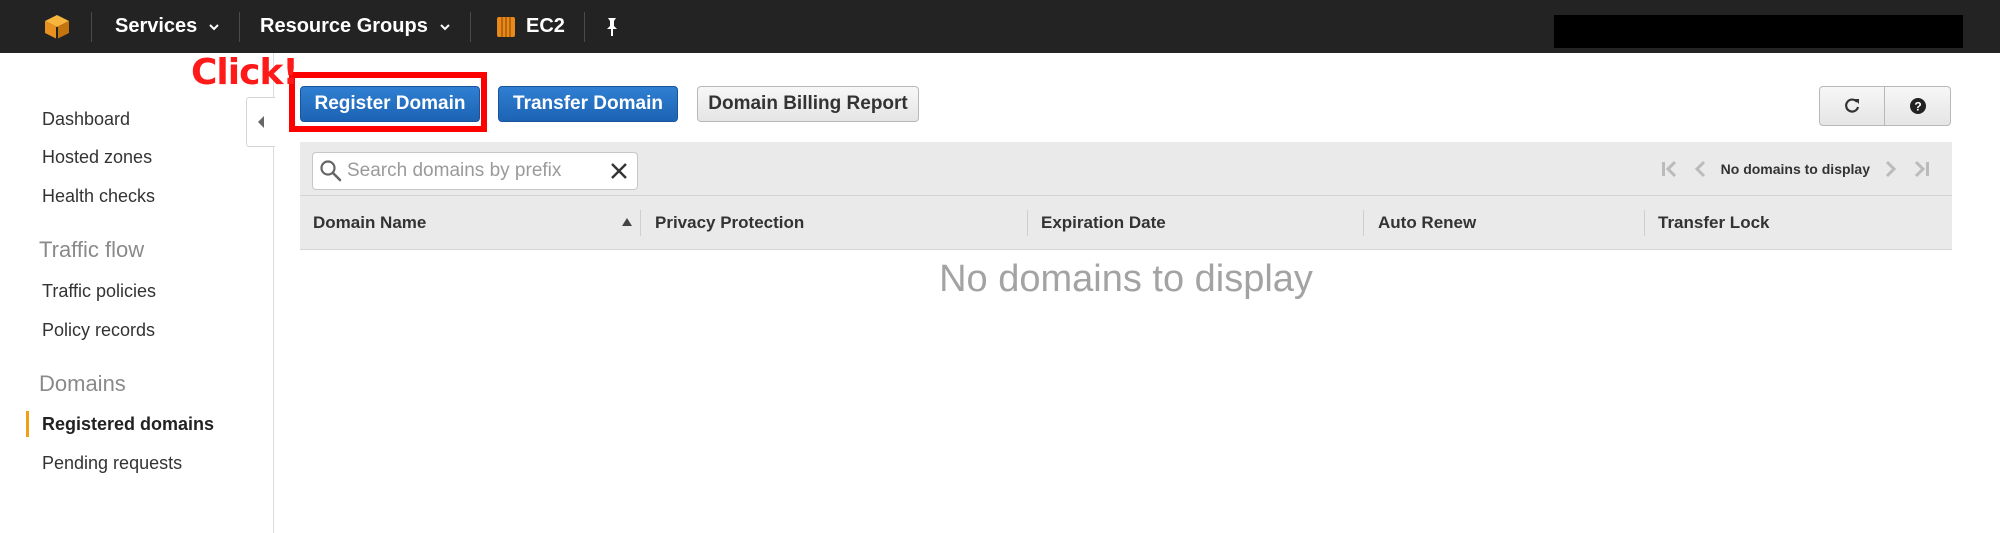 The height and width of the screenshot is (533, 2000). Describe the element at coordinates (92, 249) in the screenshot. I see `sidebar-heading-traffic-flow: Traffic flow` at that location.